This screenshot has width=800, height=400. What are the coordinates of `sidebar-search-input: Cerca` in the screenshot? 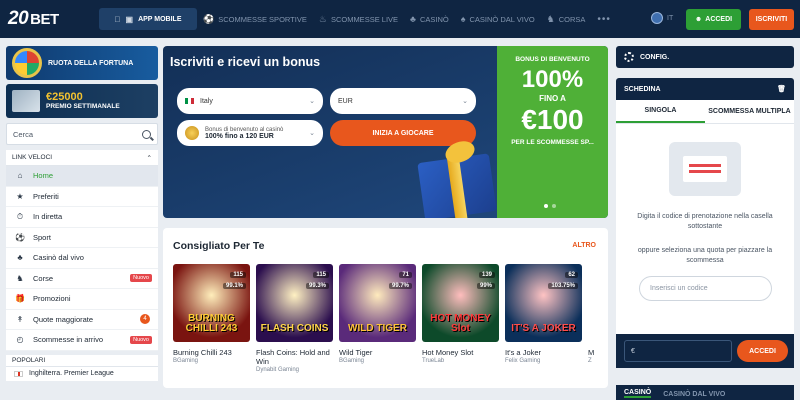 It's located at (82, 134).